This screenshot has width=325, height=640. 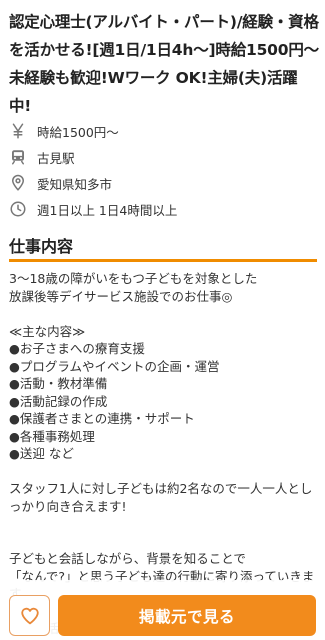 I want to click on heart-icon, so click(x=30, y=616).